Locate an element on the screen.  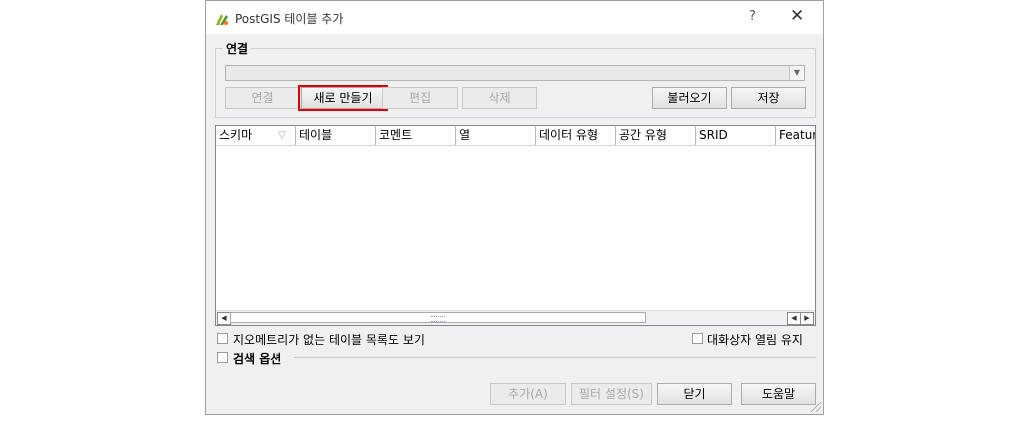
scroll-left-icon: ◀ is located at coordinates (224, 318).